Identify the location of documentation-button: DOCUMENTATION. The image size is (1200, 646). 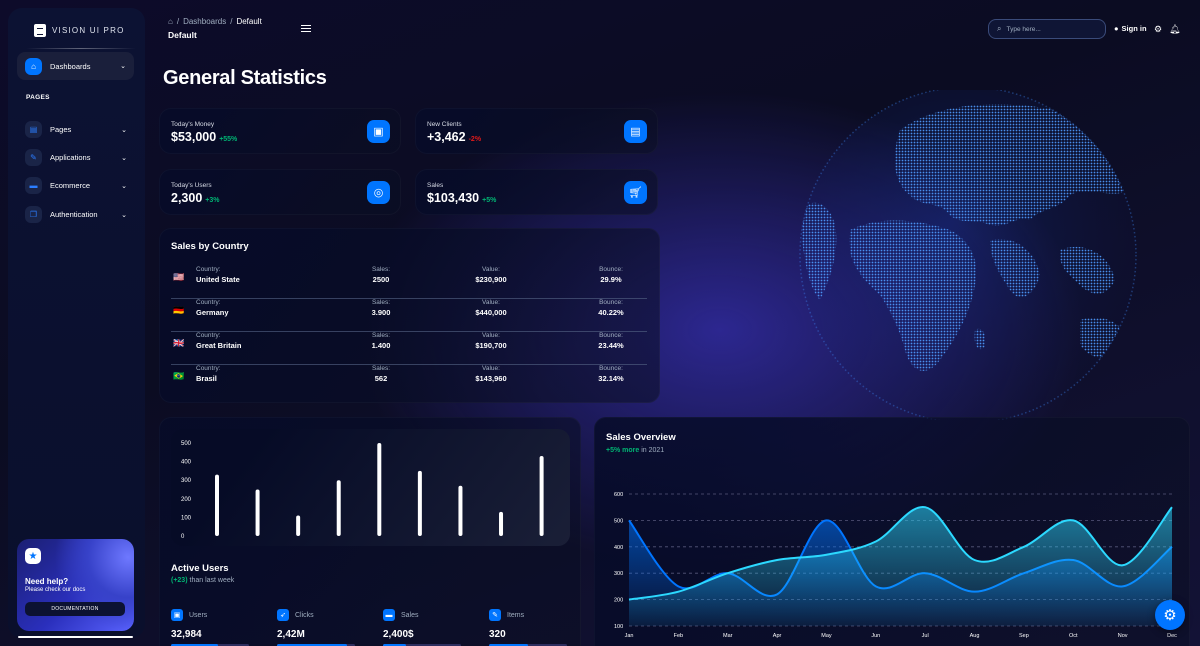
(75, 609).